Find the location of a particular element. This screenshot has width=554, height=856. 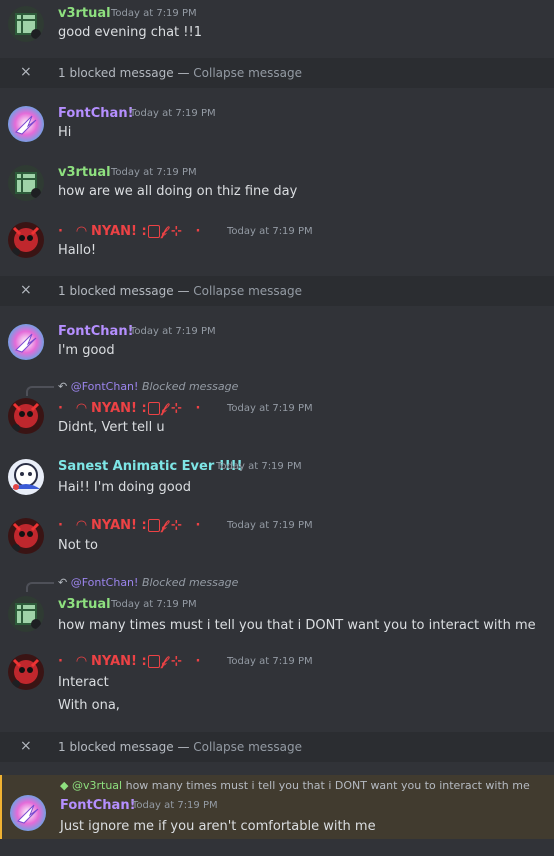

message-text: Didnt, Vert tell u is located at coordinates (111, 427).